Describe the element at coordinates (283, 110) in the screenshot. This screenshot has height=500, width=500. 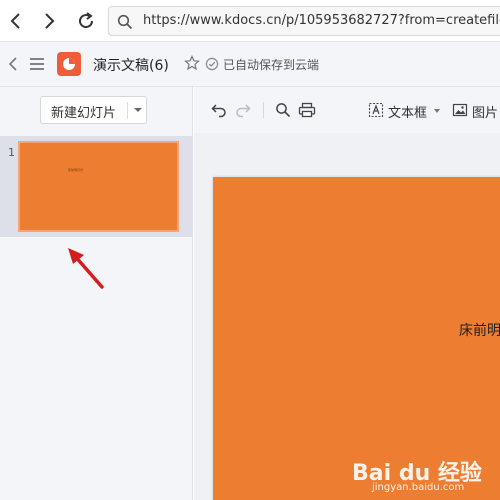
I see `find-icon` at that location.